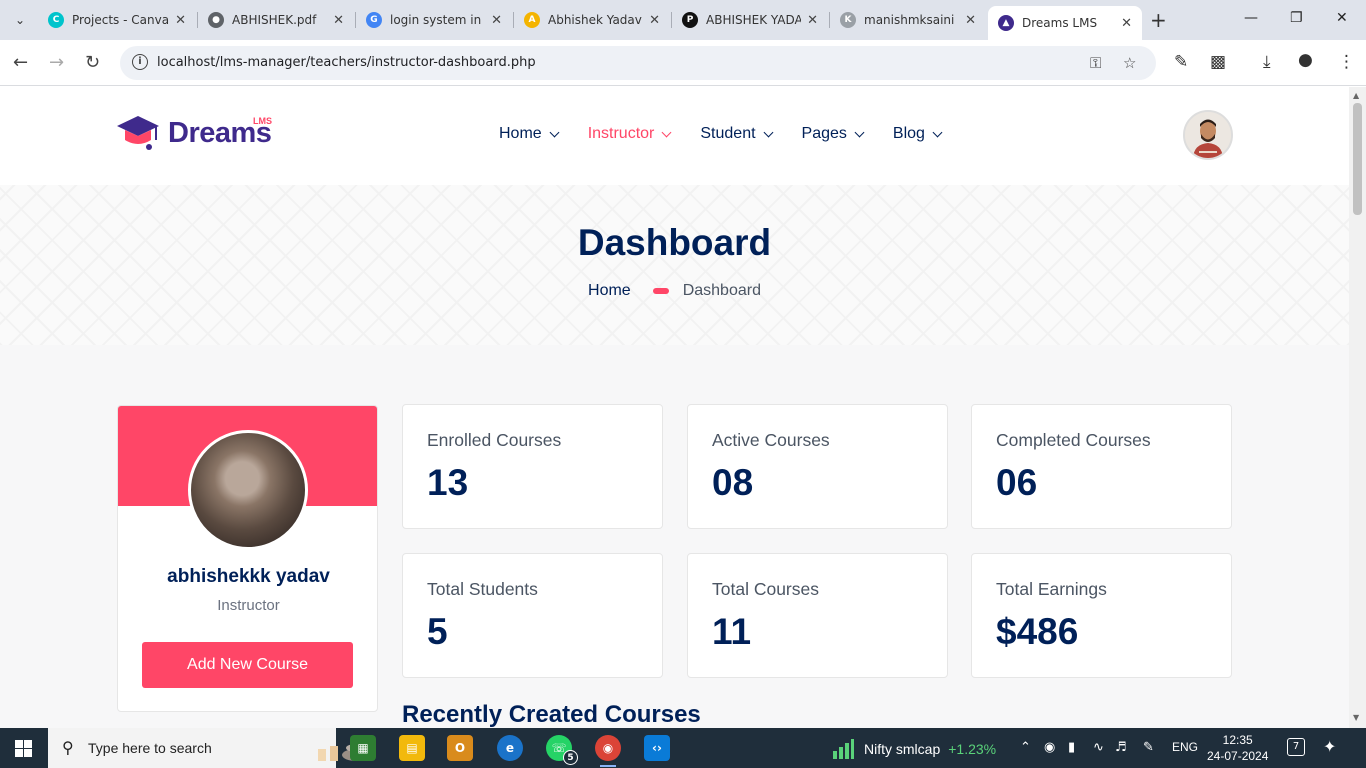 Image resolution: width=1366 pixels, height=768 pixels. I want to click on stat-label: Total Courses, so click(765, 589).